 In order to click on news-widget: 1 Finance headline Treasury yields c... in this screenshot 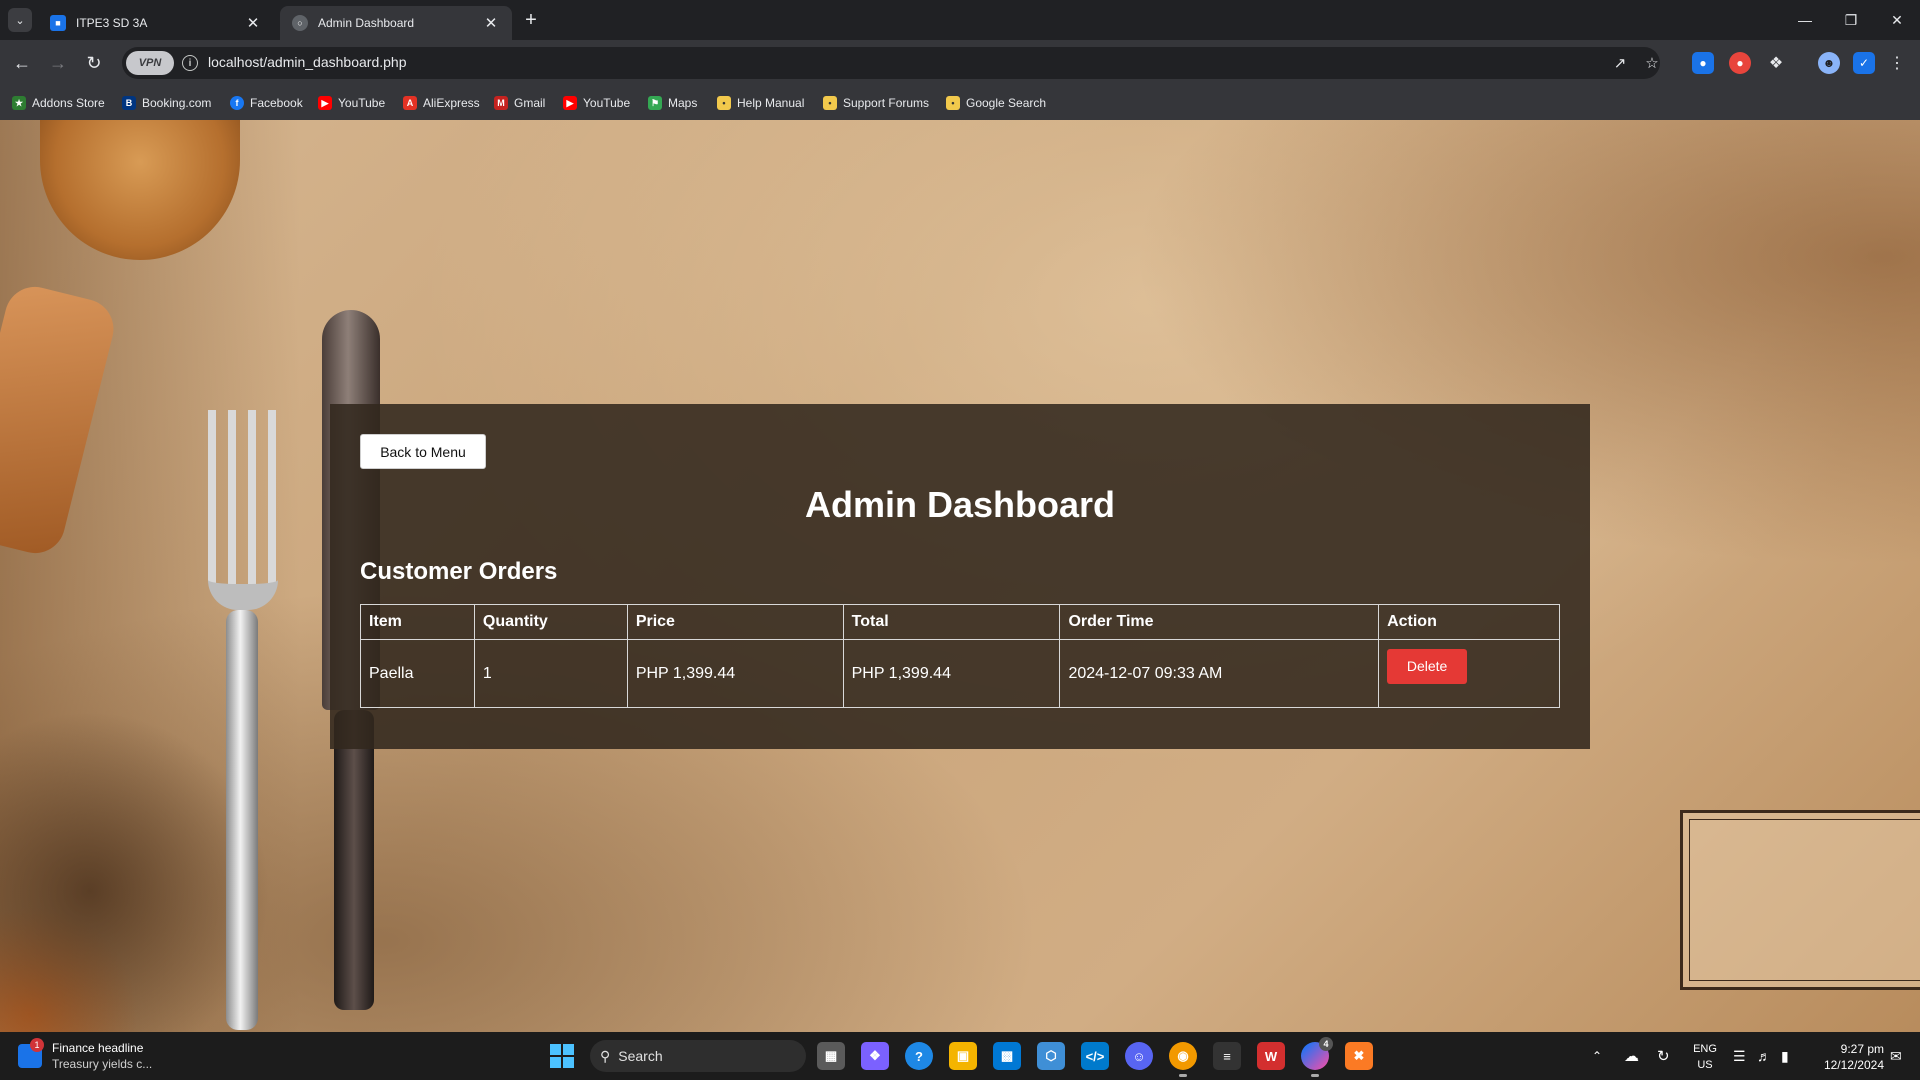, I will do `click(85, 1055)`.